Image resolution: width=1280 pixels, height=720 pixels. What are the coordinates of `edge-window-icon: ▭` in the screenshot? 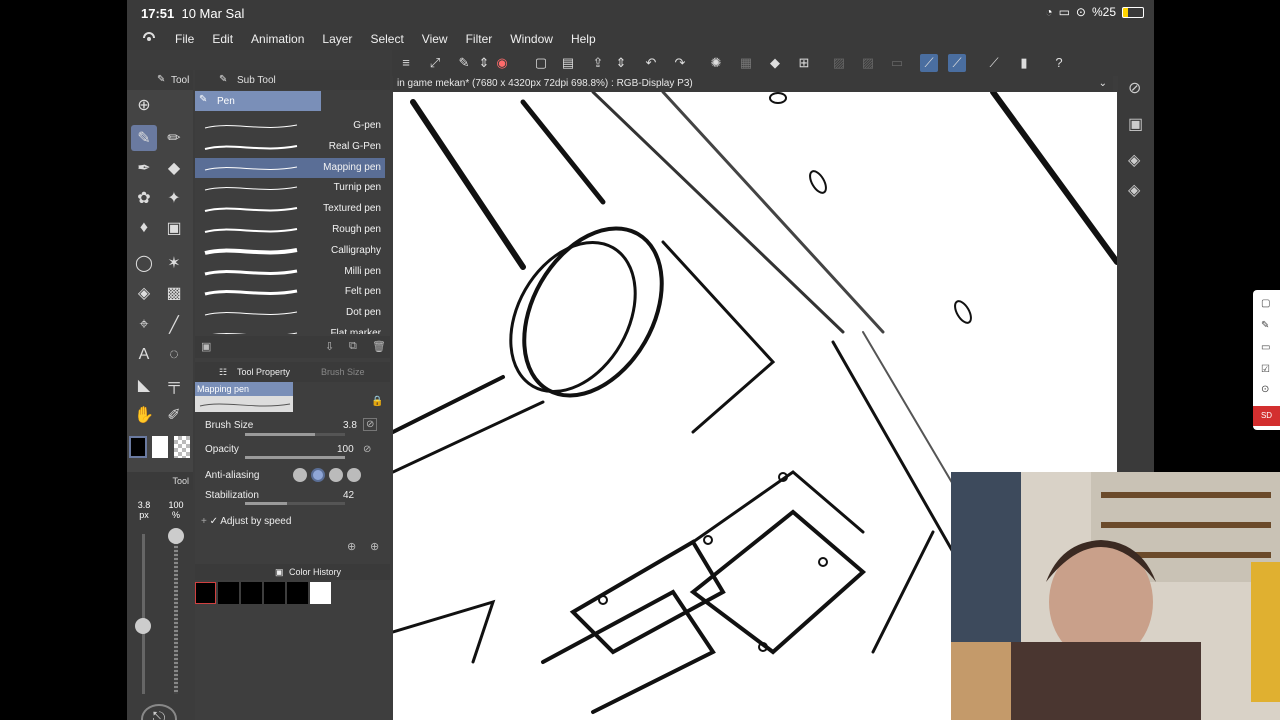 It's located at (1265, 347).